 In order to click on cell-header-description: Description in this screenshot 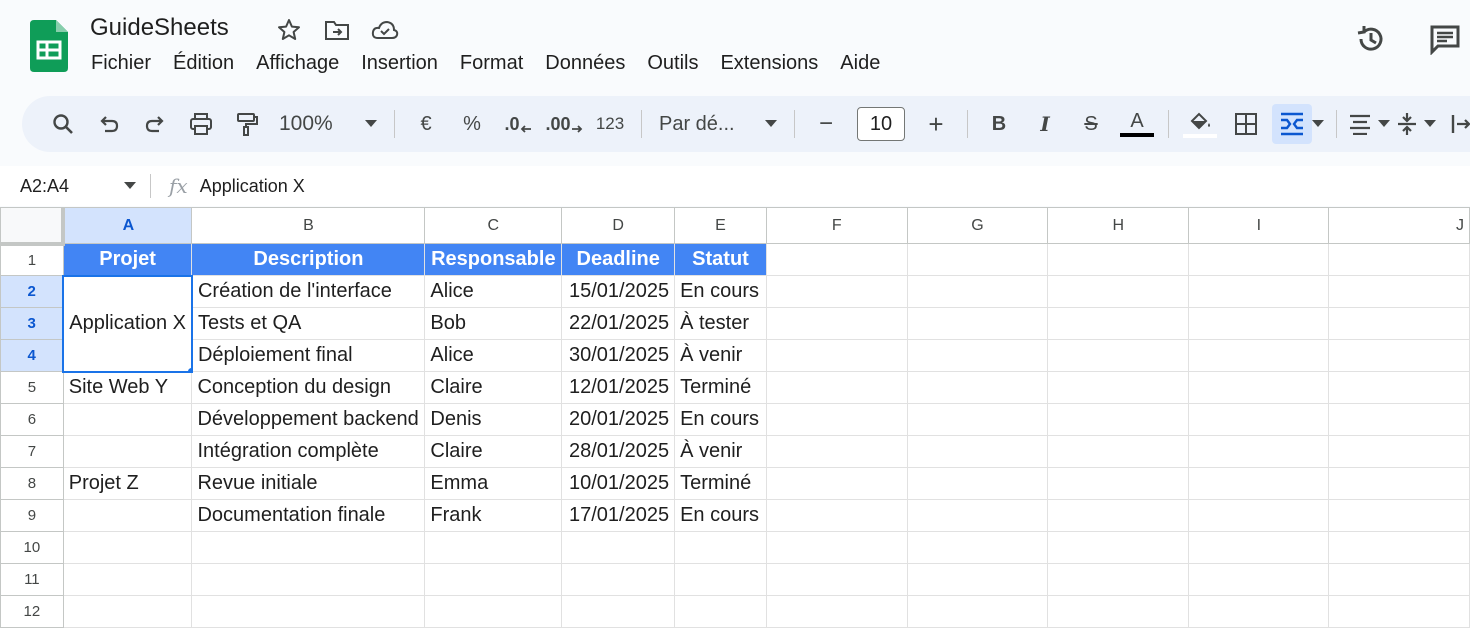, I will do `click(308, 259)`.